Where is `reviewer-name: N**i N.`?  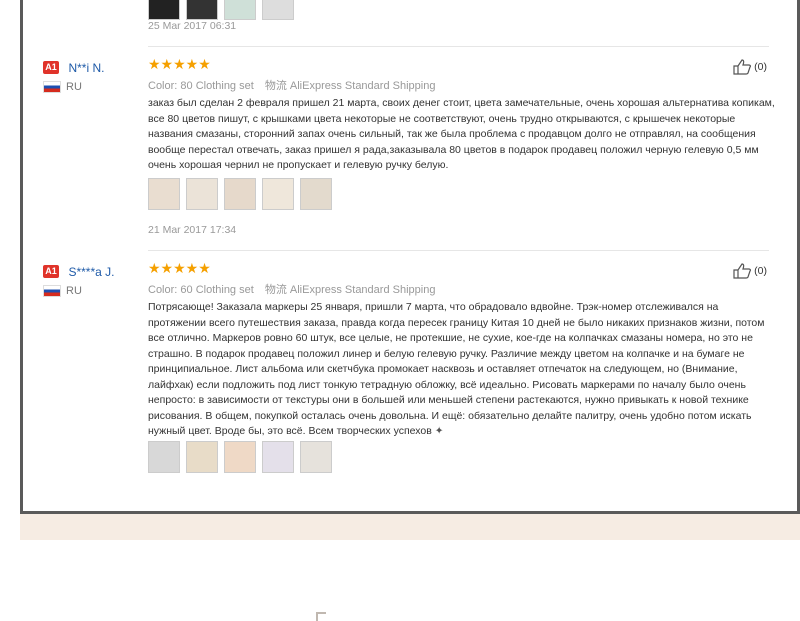
reviewer-name: N**i N. is located at coordinates (86, 68).